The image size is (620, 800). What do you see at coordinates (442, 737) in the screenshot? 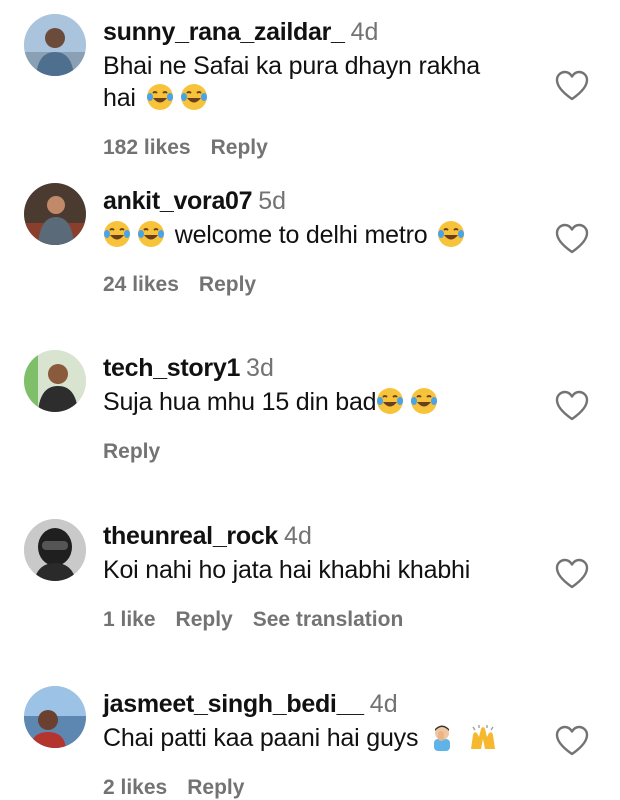
I see `man-facepalming-emoji` at bounding box center [442, 737].